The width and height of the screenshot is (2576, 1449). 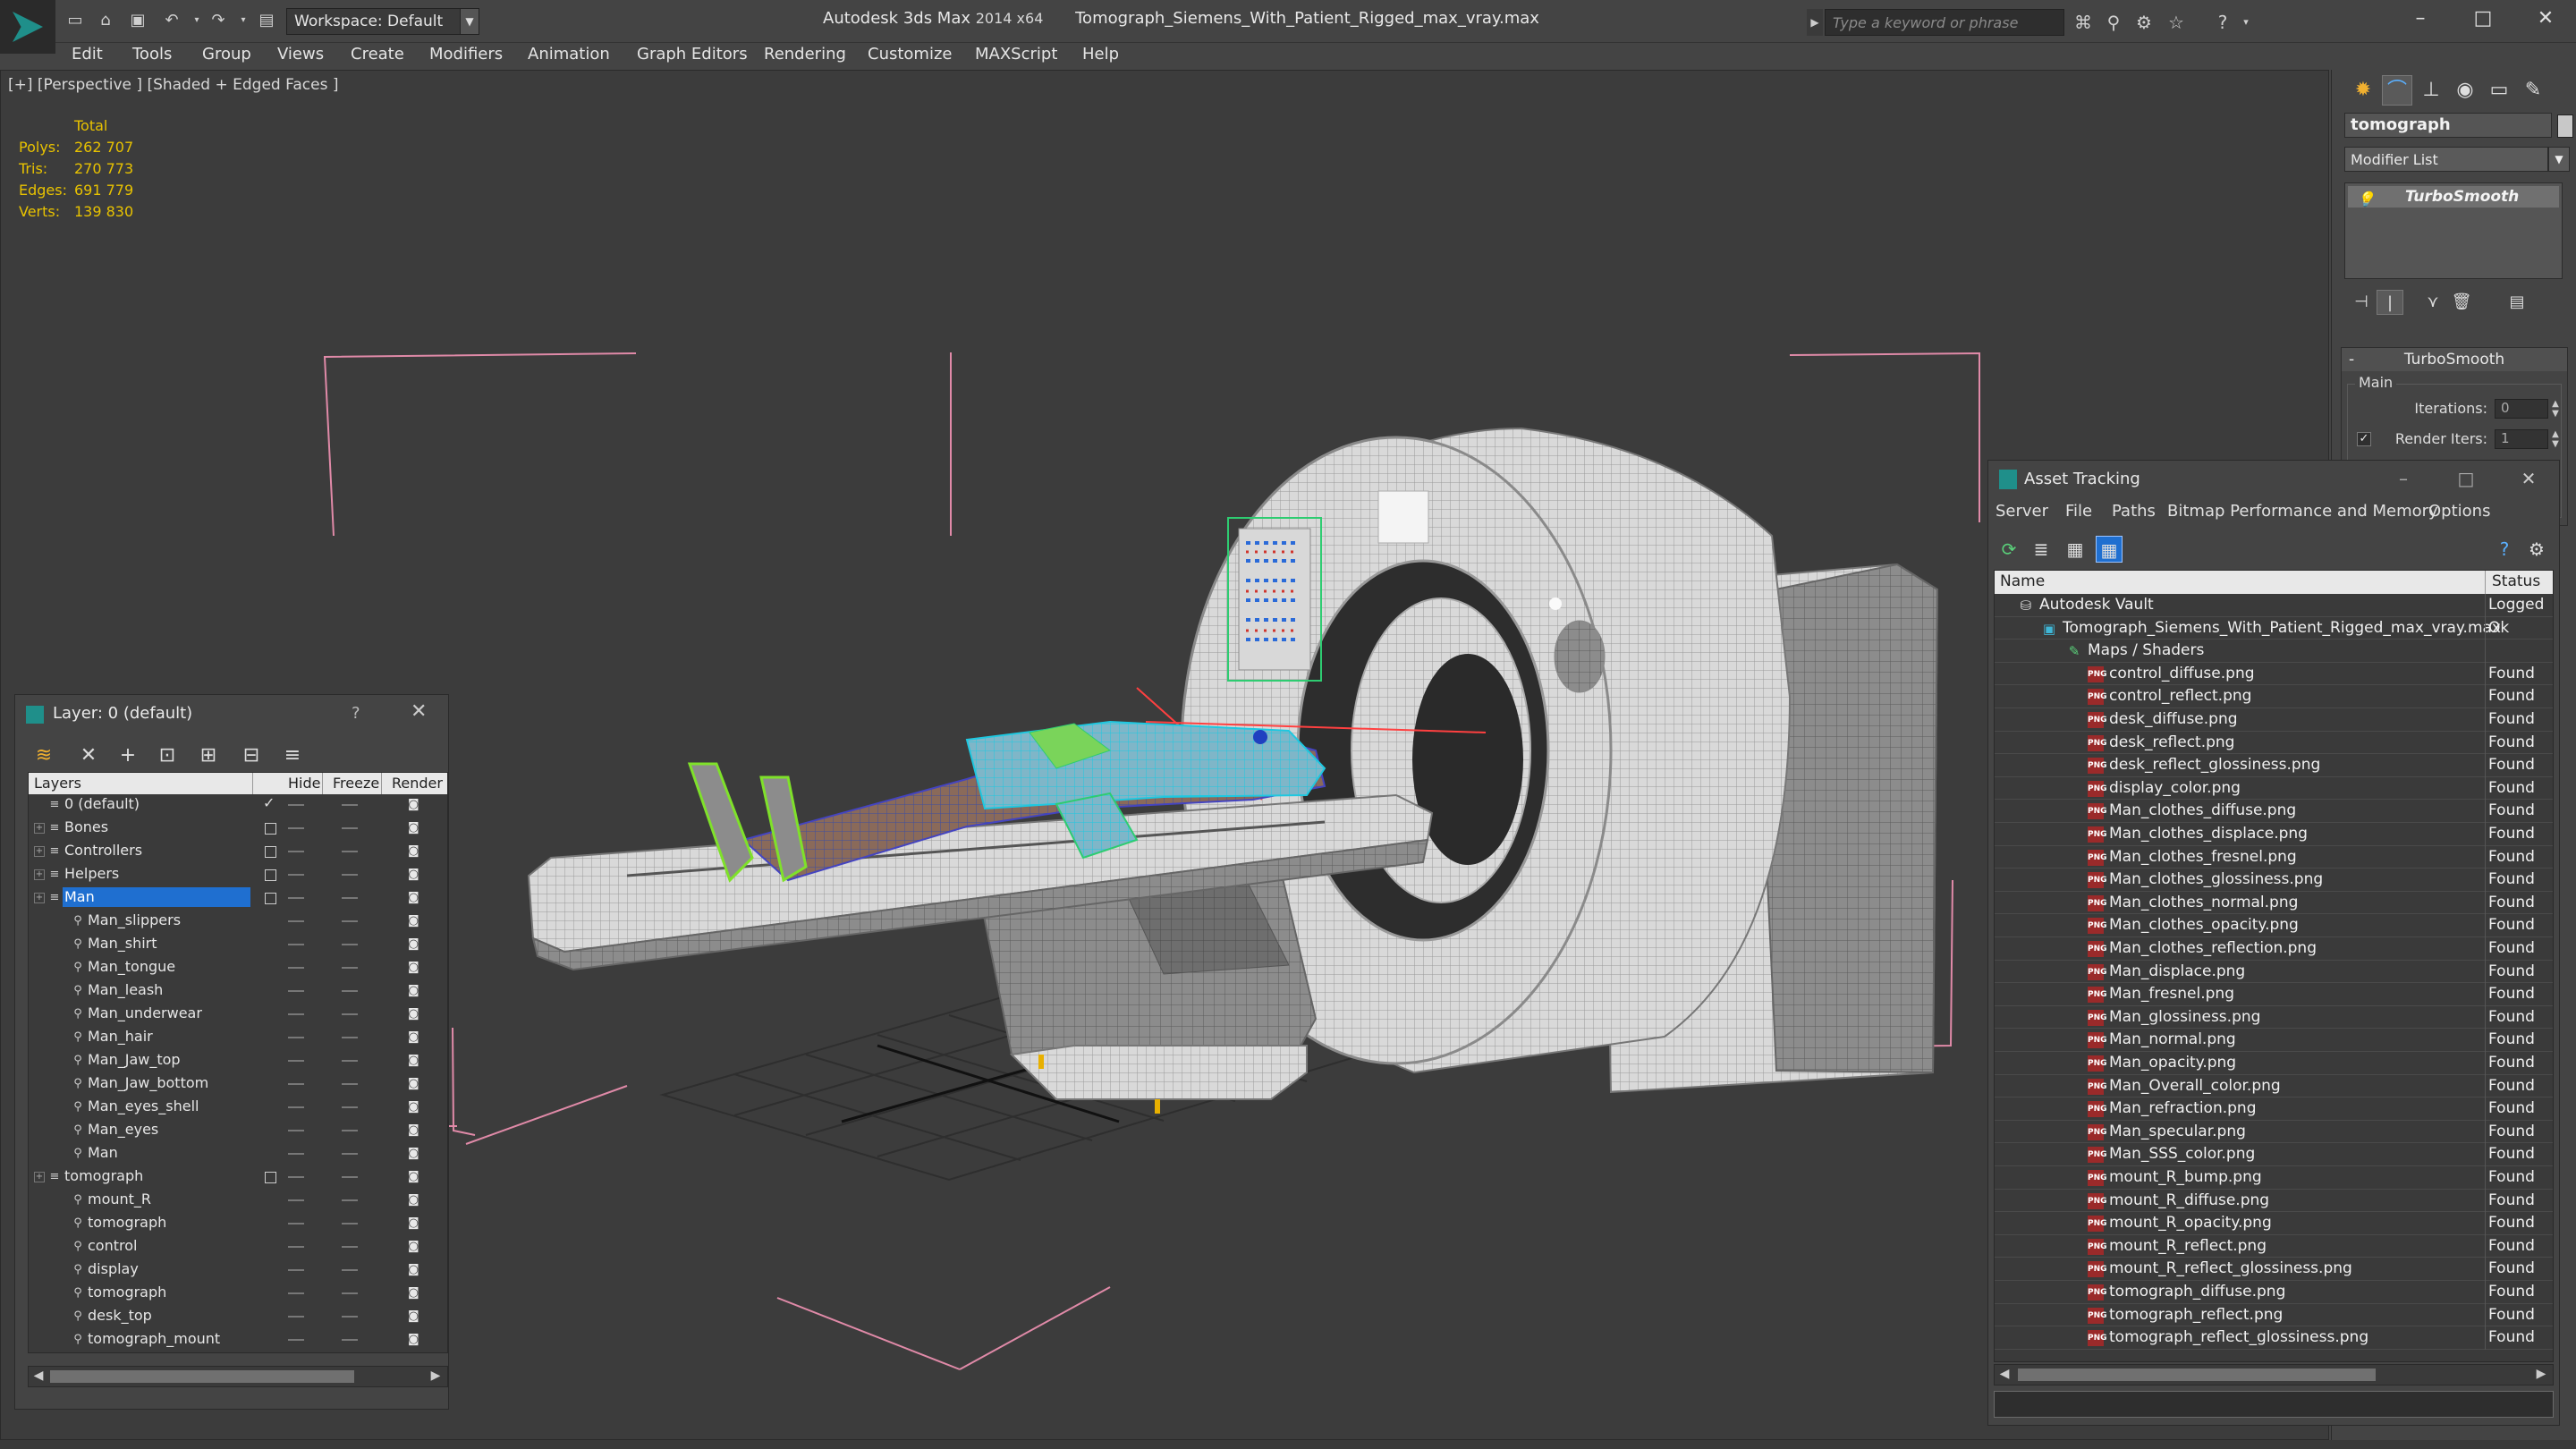 I want to click on communication-center-icon: ⚙, so click(x=2144, y=22).